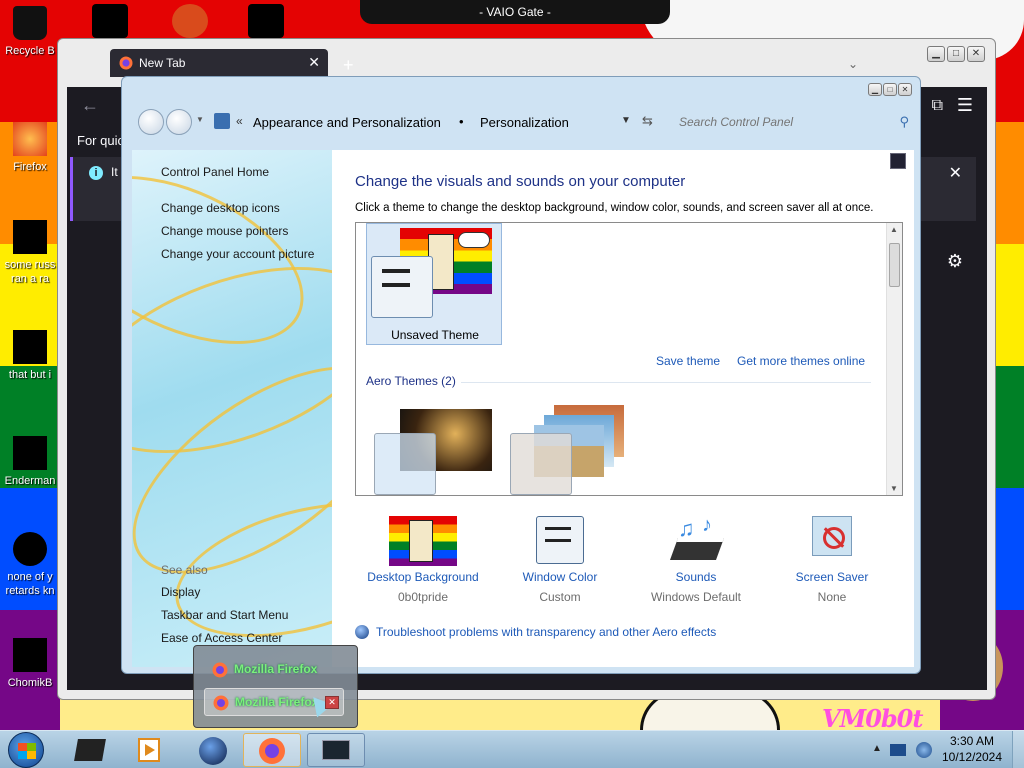 This screenshot has height=768, width=1024. Describe the element at coordinates (688, 361) in the screenshot. I see `save-theme-link: Save theme` at that location.